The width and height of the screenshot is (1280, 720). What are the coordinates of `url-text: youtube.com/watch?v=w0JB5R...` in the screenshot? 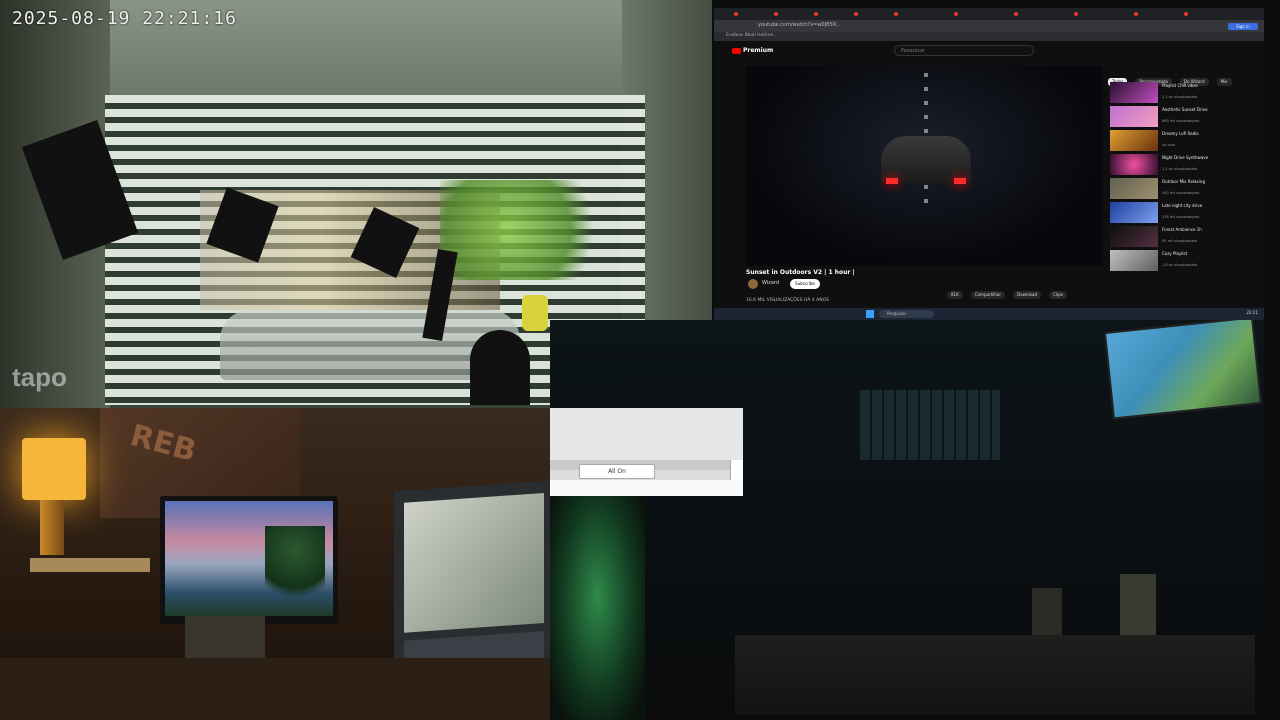 It's located at (799, 25).